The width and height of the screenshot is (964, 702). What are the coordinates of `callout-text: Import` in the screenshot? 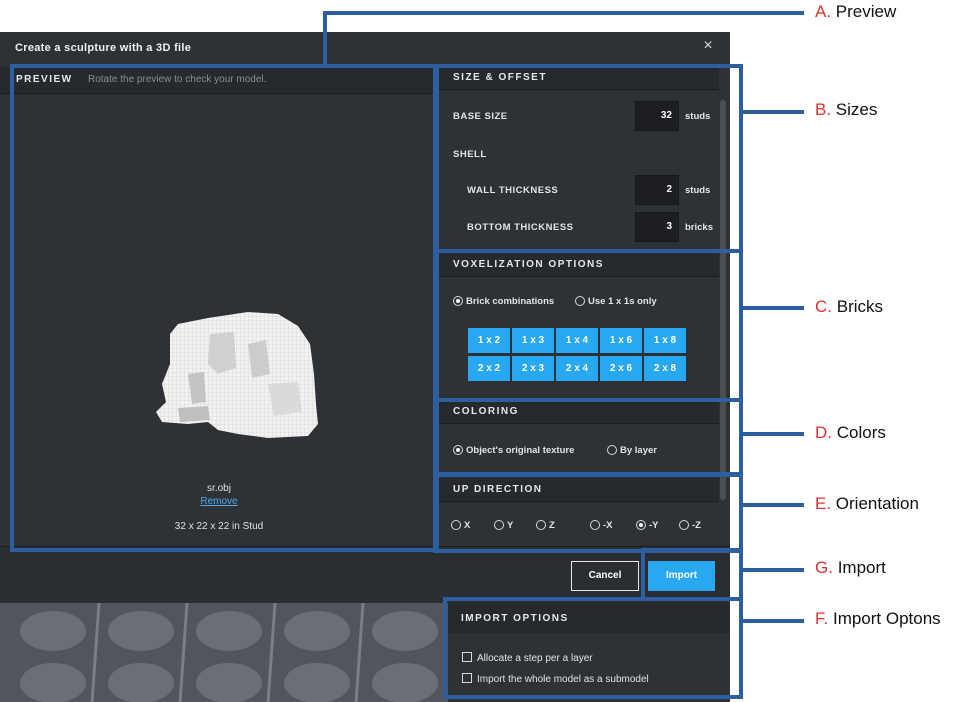 It's located at (861, 567).